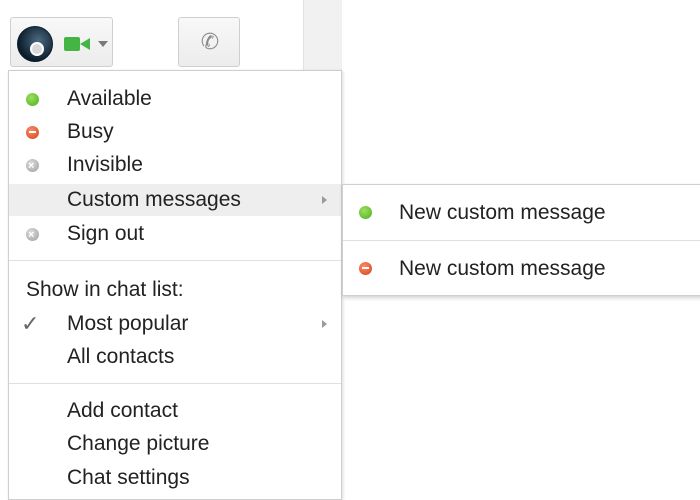 This screenshot has width=700, height=500. I want to click on menu-item-custom-messages: Custom messages, so click(175, 200).